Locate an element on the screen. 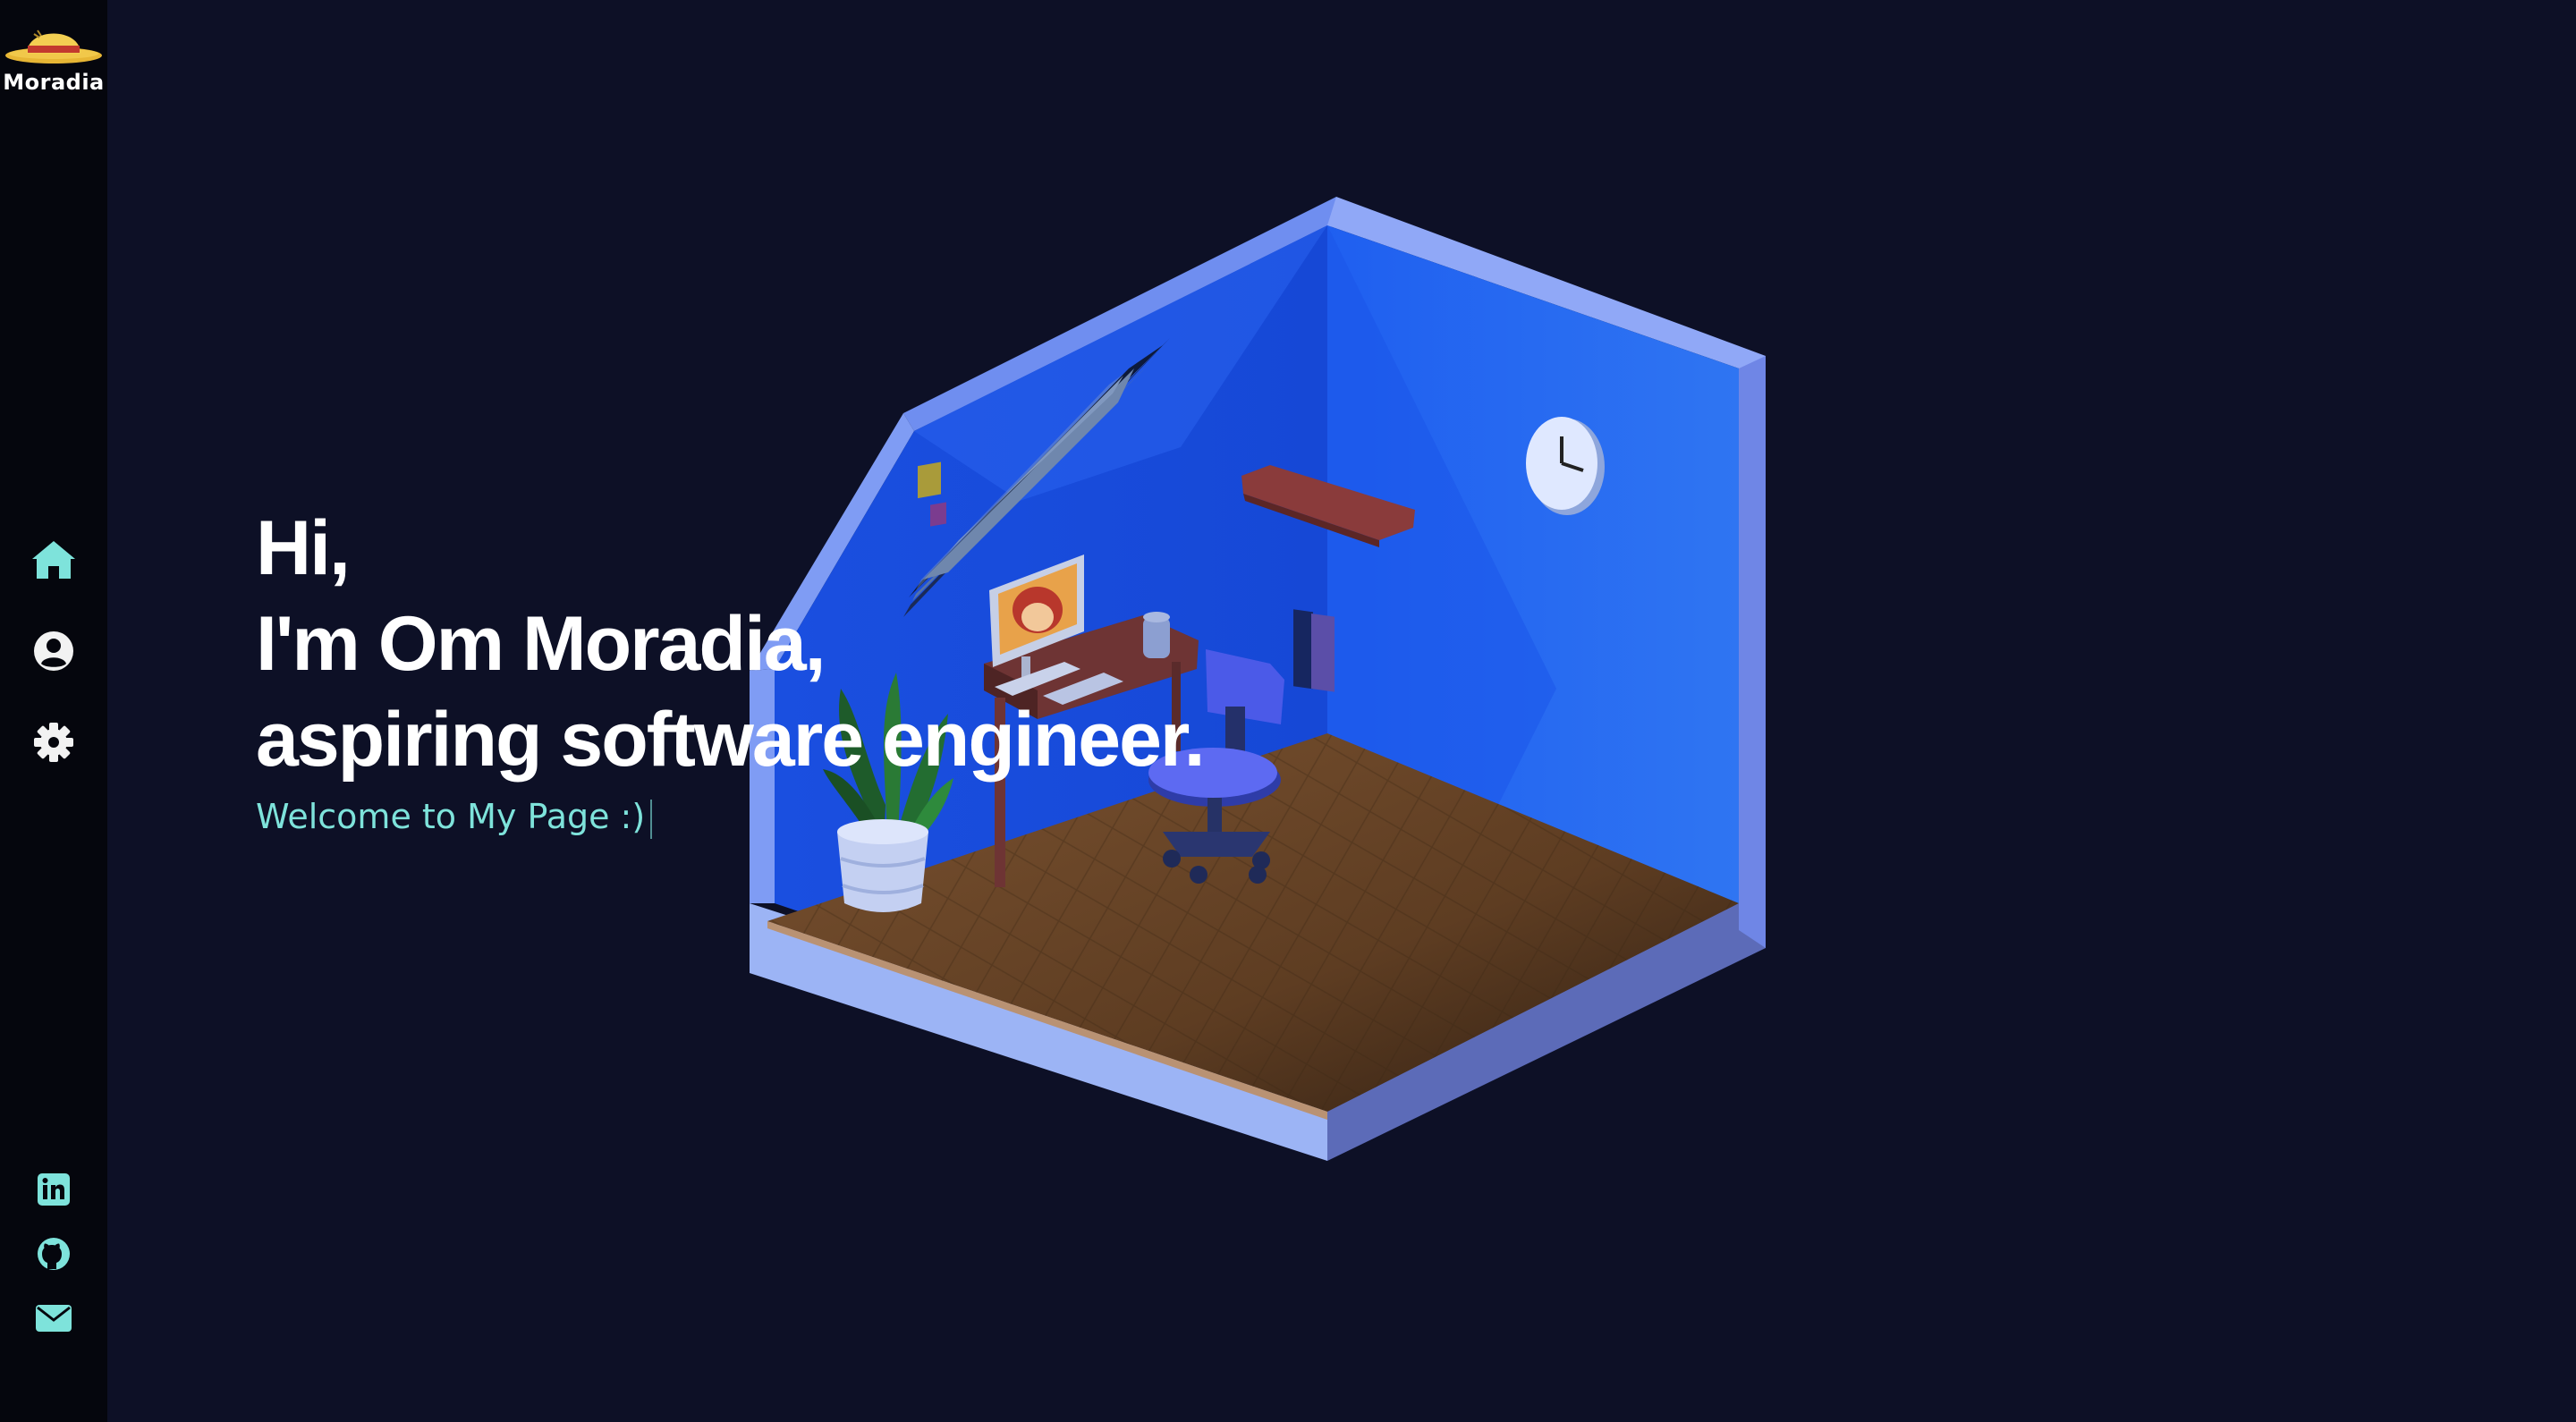 The image size is (2576, 1422). hero-subtitle: Welcome to My Page :) is located at coordinates (730, 816).